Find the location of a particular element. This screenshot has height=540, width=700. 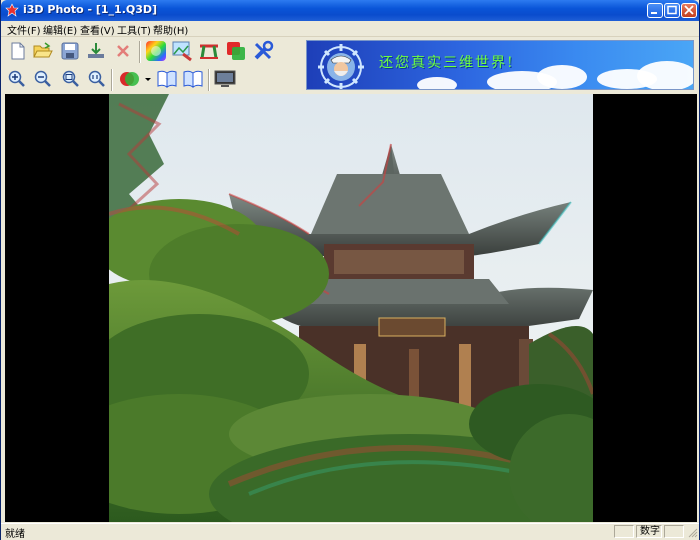

zoom-fit-icon is located at coordinates (70, 78).